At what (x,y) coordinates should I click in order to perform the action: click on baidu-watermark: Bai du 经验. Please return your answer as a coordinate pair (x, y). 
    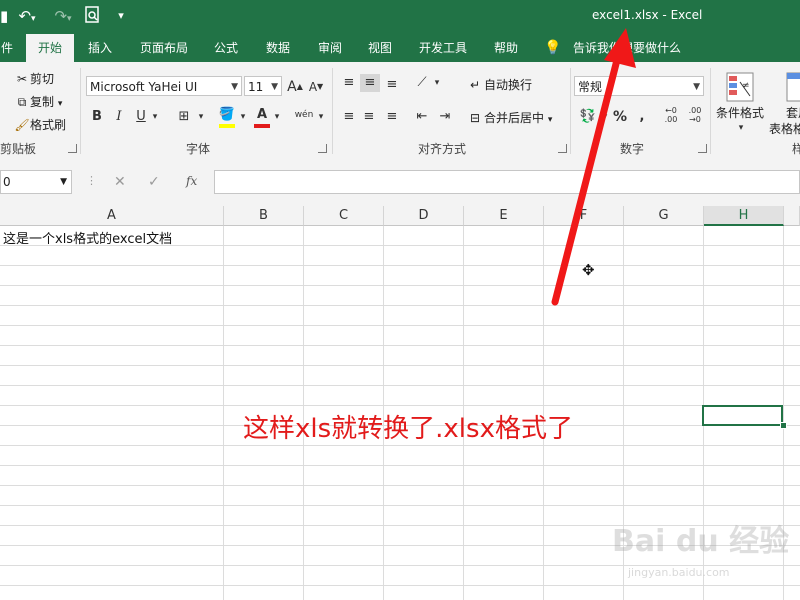
    Looking at the image, I should click on (701, 541).